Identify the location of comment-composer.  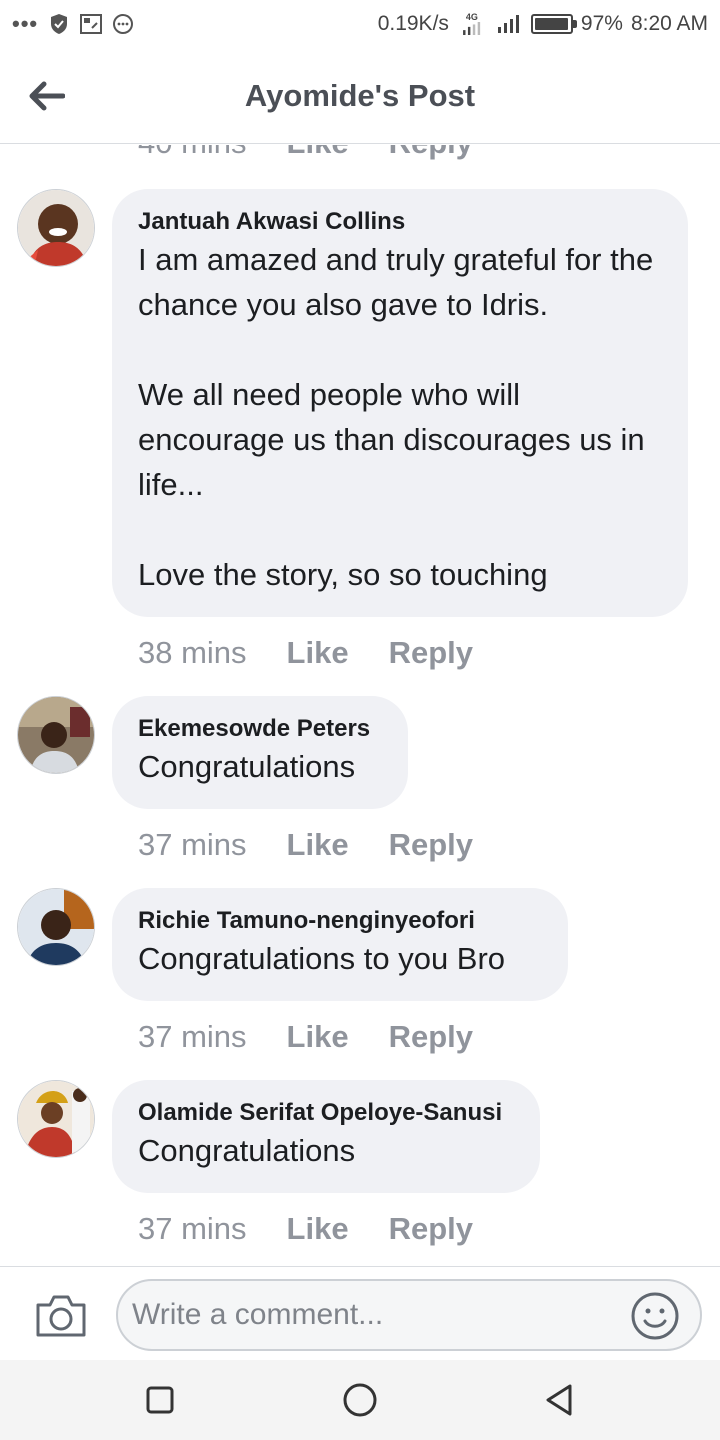
(360, 1313).